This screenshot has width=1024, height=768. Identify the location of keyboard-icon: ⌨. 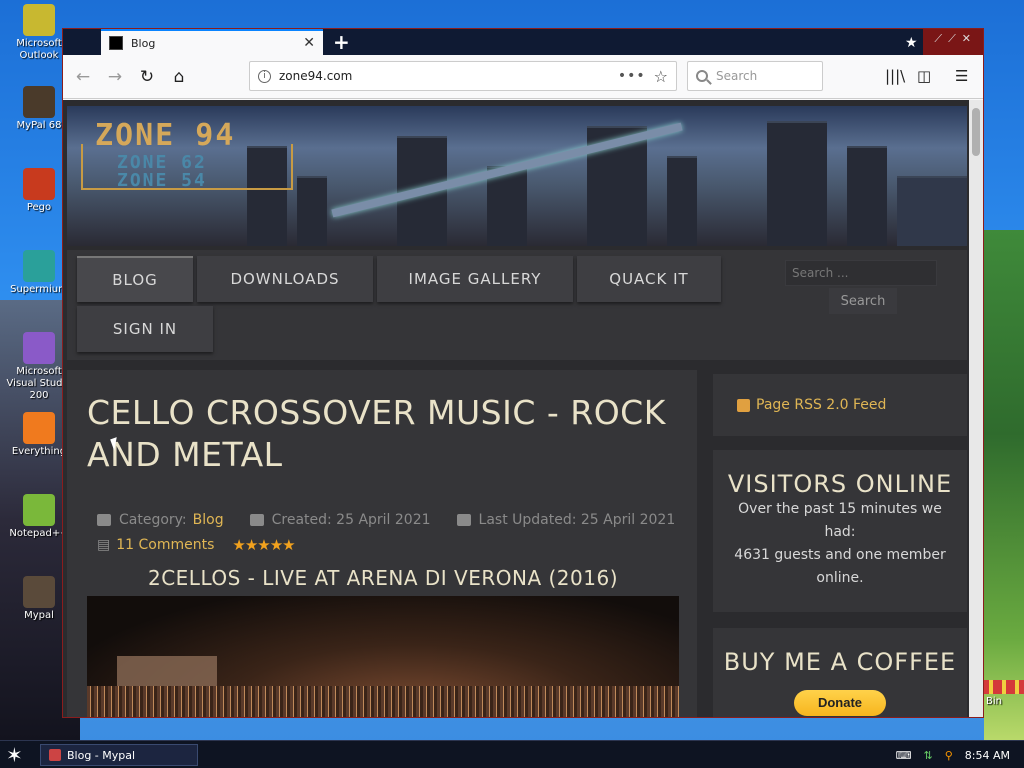
(904, 755).